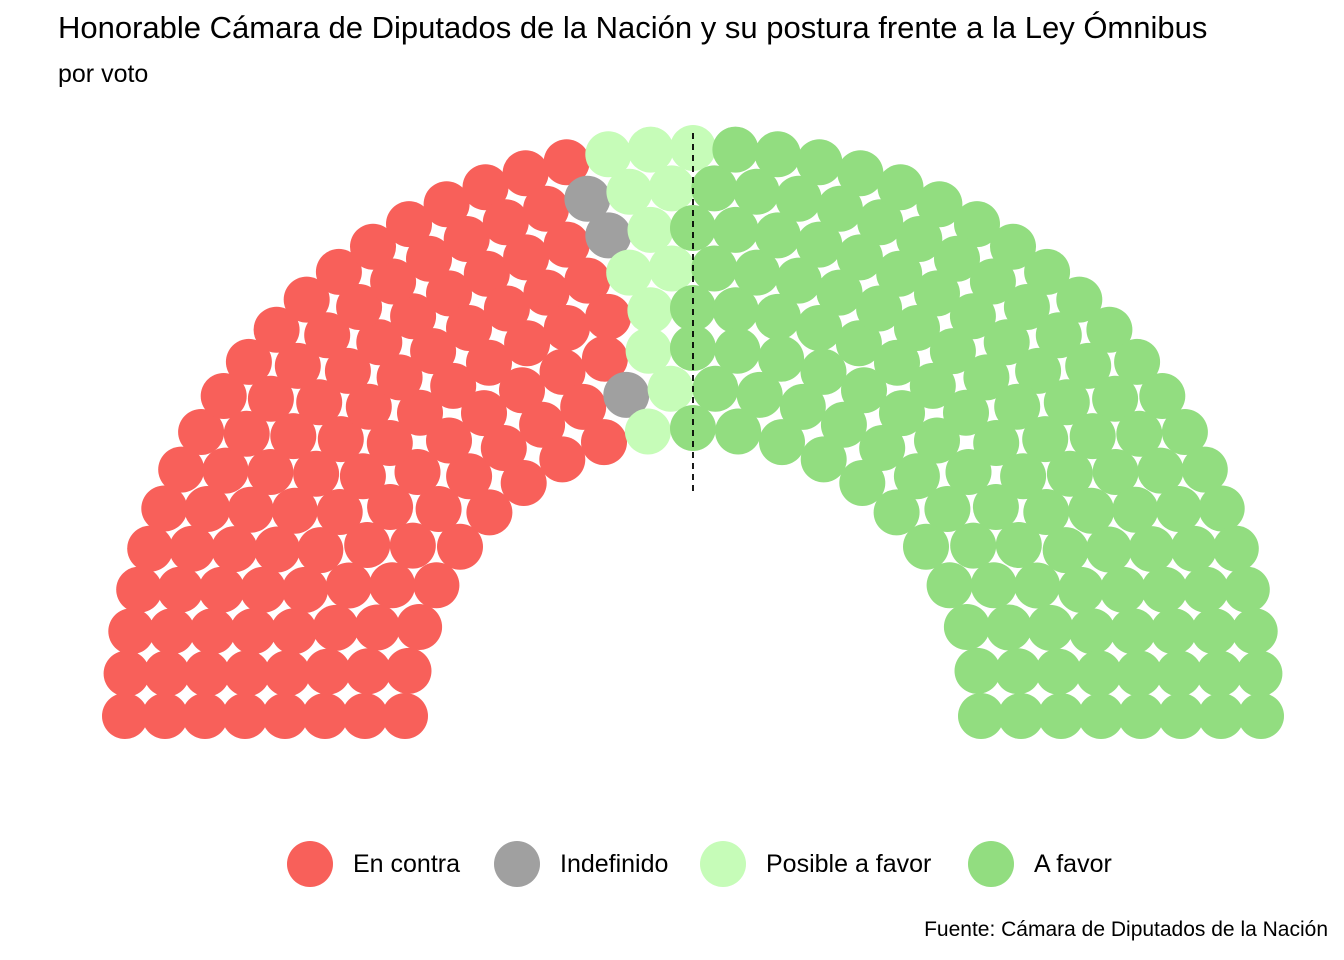 The image size is (1344, 960). What do you see at coordinates (310, 864) in the screenshot?
I see `legend-key-en-contra` at bounding box center [310, 864].